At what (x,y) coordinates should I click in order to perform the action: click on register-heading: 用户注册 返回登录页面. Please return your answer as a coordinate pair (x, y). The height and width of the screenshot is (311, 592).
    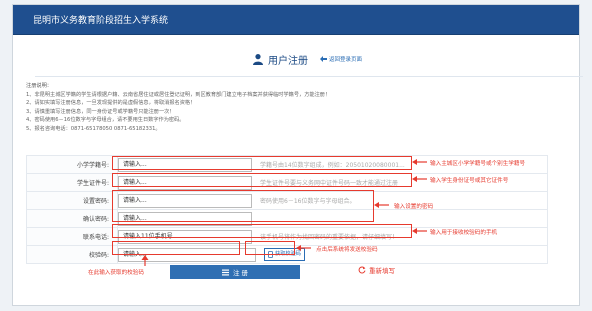
    Looking at the image, I should click on (307, 59).